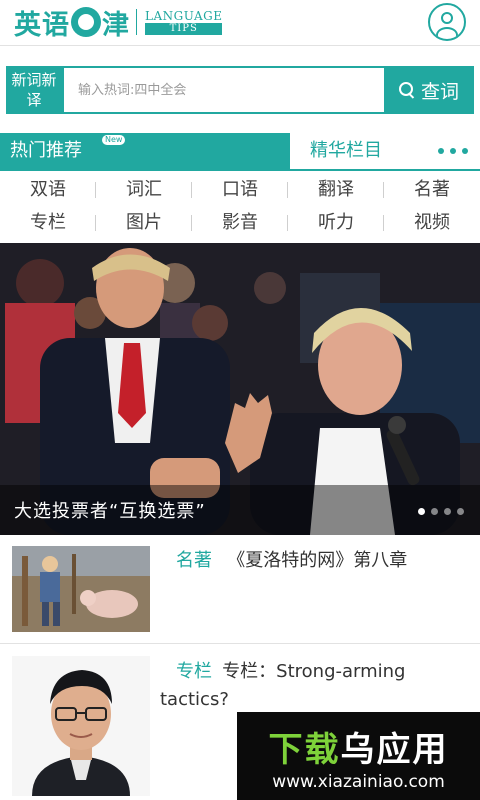 This screenshot has height=800, width=480. Describe the element at coordinates (48, 223) in the screenshot. I see `category-column: 专栏` at that location.